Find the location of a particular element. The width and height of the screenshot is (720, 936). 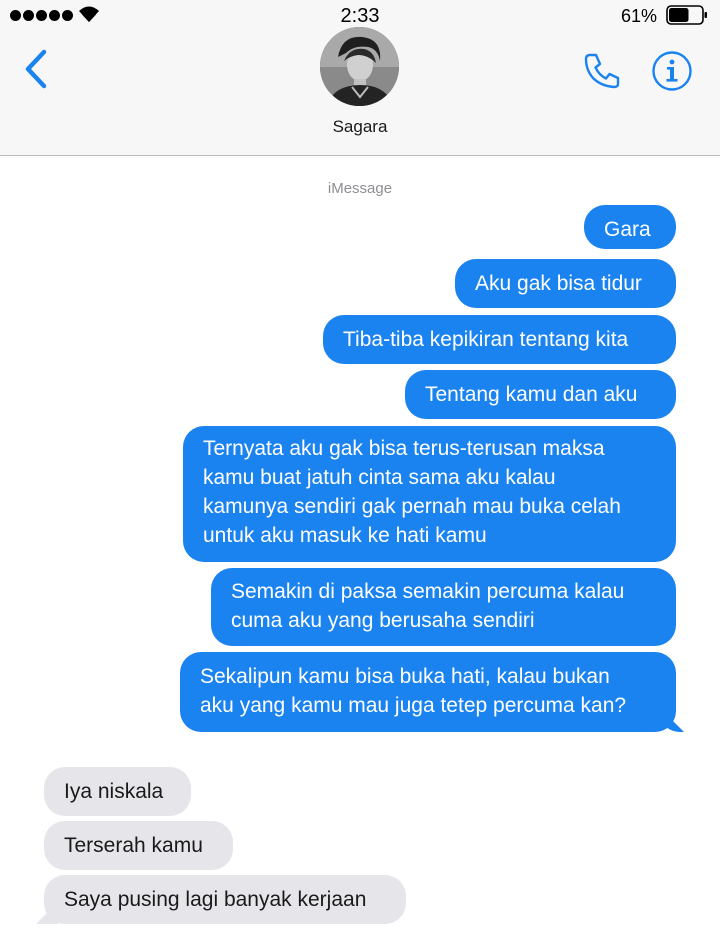

sent-message-bubble: Tentang kamu dan aku is located at coordinates (540, 394).